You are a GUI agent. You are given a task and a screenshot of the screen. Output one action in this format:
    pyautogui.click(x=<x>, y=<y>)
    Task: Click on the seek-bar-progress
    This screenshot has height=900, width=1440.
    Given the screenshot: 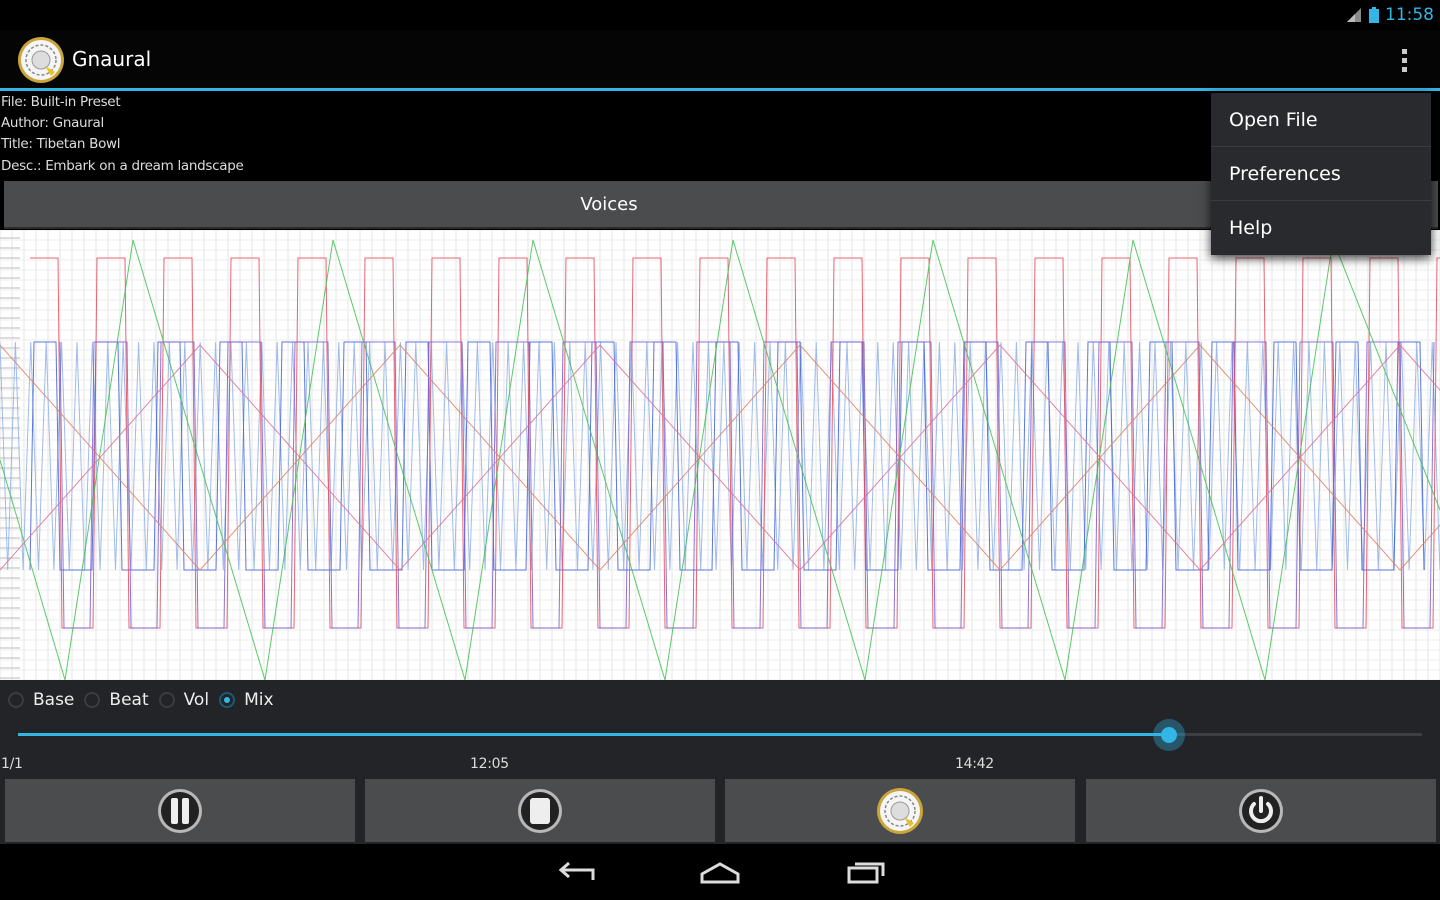 What is the action you would take?
    pyautogui.click(x=594, y=734)
    